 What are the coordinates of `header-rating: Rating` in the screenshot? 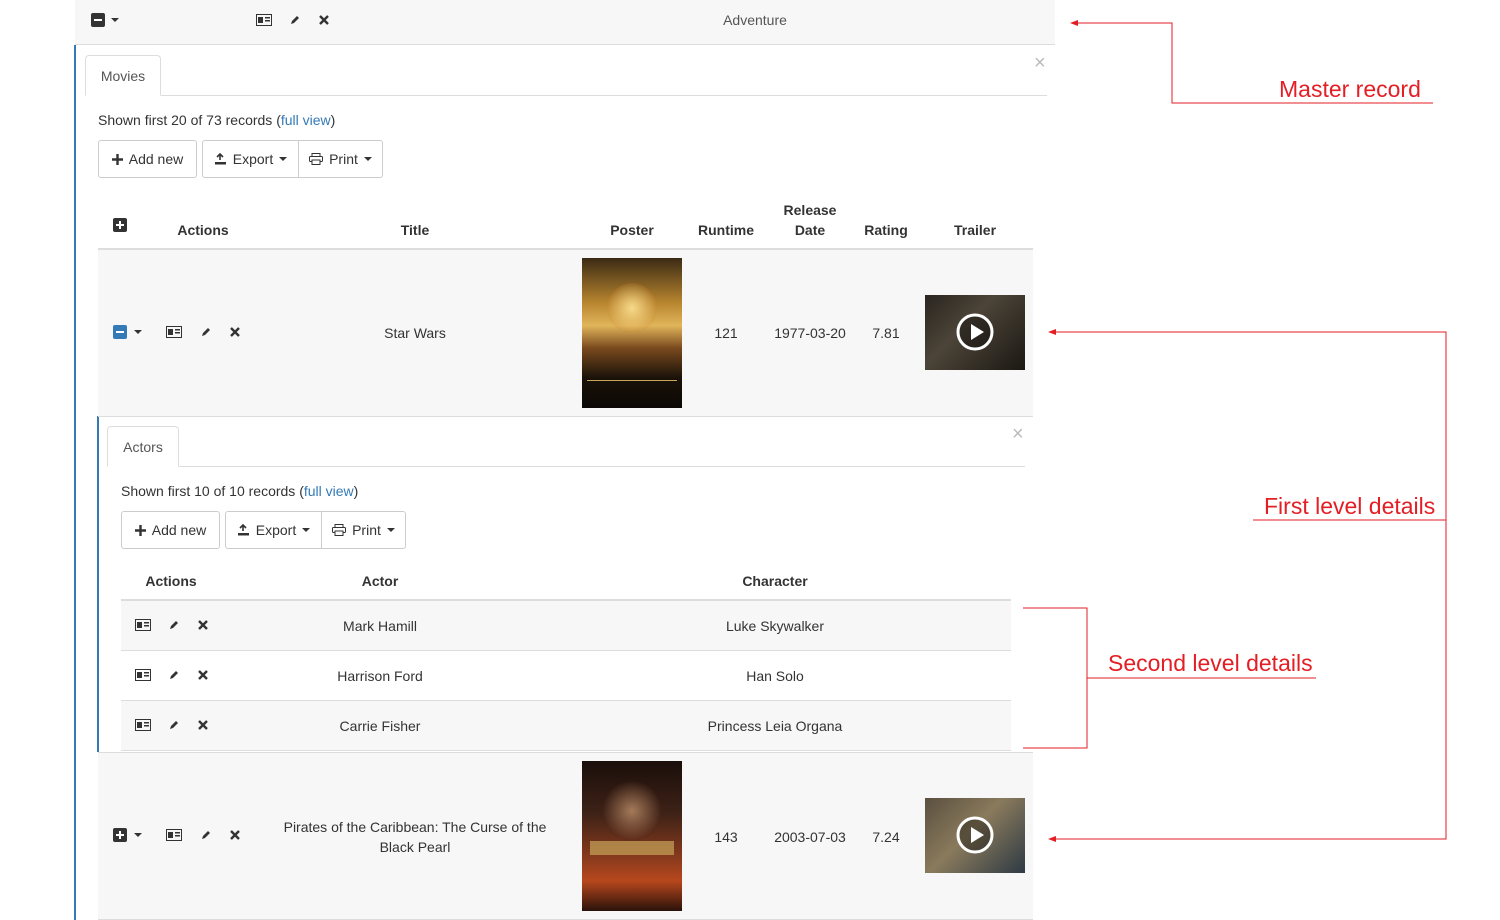 It's located at (886, 230).